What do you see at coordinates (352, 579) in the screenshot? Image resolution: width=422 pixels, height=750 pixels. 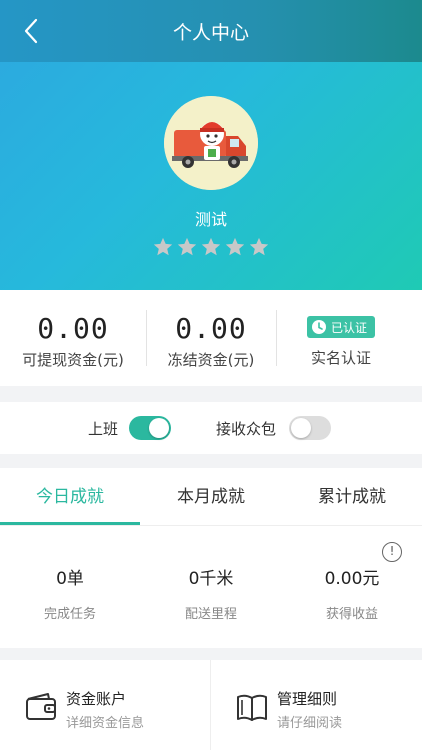 I see `earnings-value: 0.00元` at bounding box center [352, 579].